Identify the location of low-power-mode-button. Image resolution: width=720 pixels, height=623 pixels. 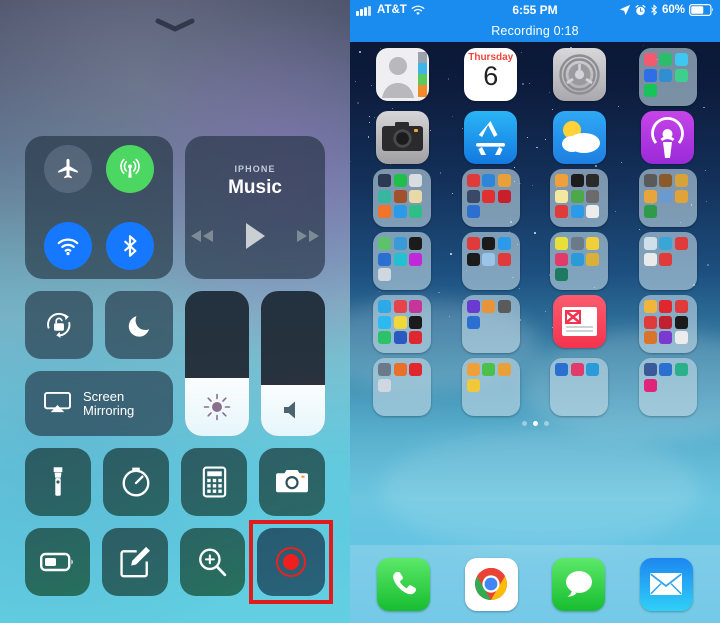
(58, 562).